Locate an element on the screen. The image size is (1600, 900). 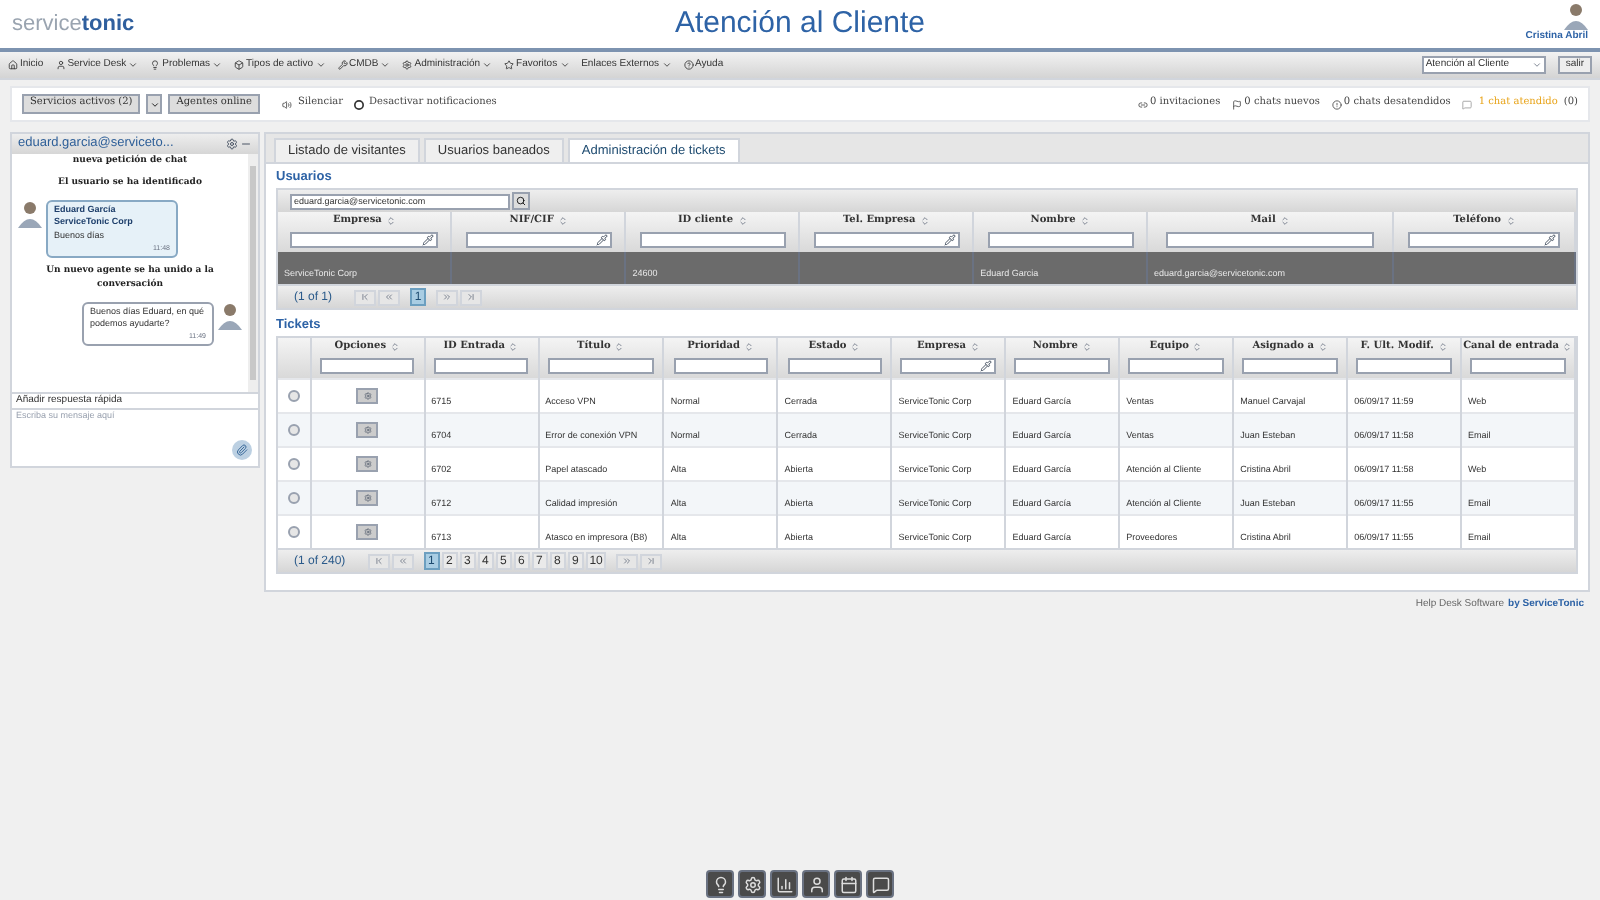
search-icon is located at coordinates (521, 201).